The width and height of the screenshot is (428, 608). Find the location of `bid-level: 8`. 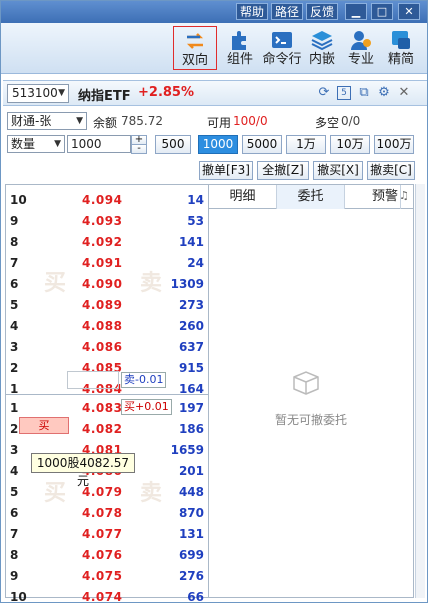

bid-level: 8 is located at coordinates (14, 555).